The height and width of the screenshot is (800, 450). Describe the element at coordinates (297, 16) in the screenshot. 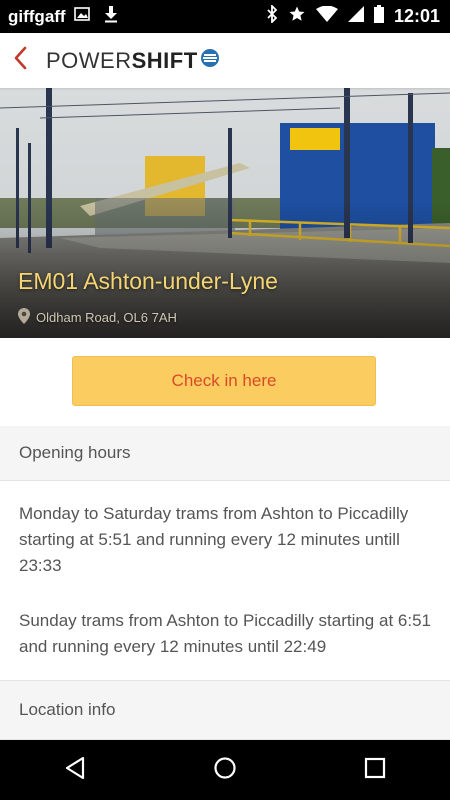

I see `star-icon` at that location.